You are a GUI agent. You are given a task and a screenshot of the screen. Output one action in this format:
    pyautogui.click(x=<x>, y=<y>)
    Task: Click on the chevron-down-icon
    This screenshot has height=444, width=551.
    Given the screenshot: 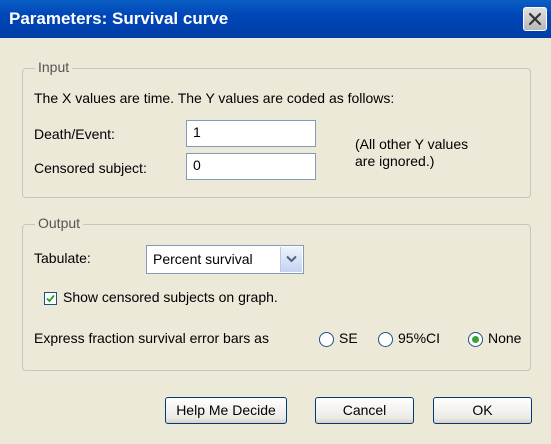 What is the action you would take?
    pyautogui.click(x=291, y=259)
    